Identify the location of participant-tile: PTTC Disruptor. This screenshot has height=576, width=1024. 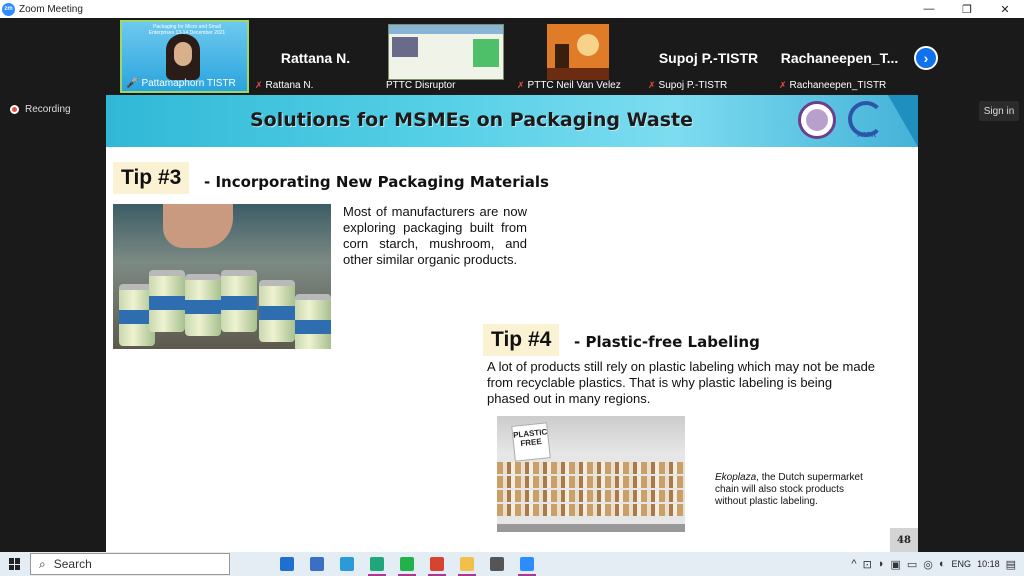
(446, 56).